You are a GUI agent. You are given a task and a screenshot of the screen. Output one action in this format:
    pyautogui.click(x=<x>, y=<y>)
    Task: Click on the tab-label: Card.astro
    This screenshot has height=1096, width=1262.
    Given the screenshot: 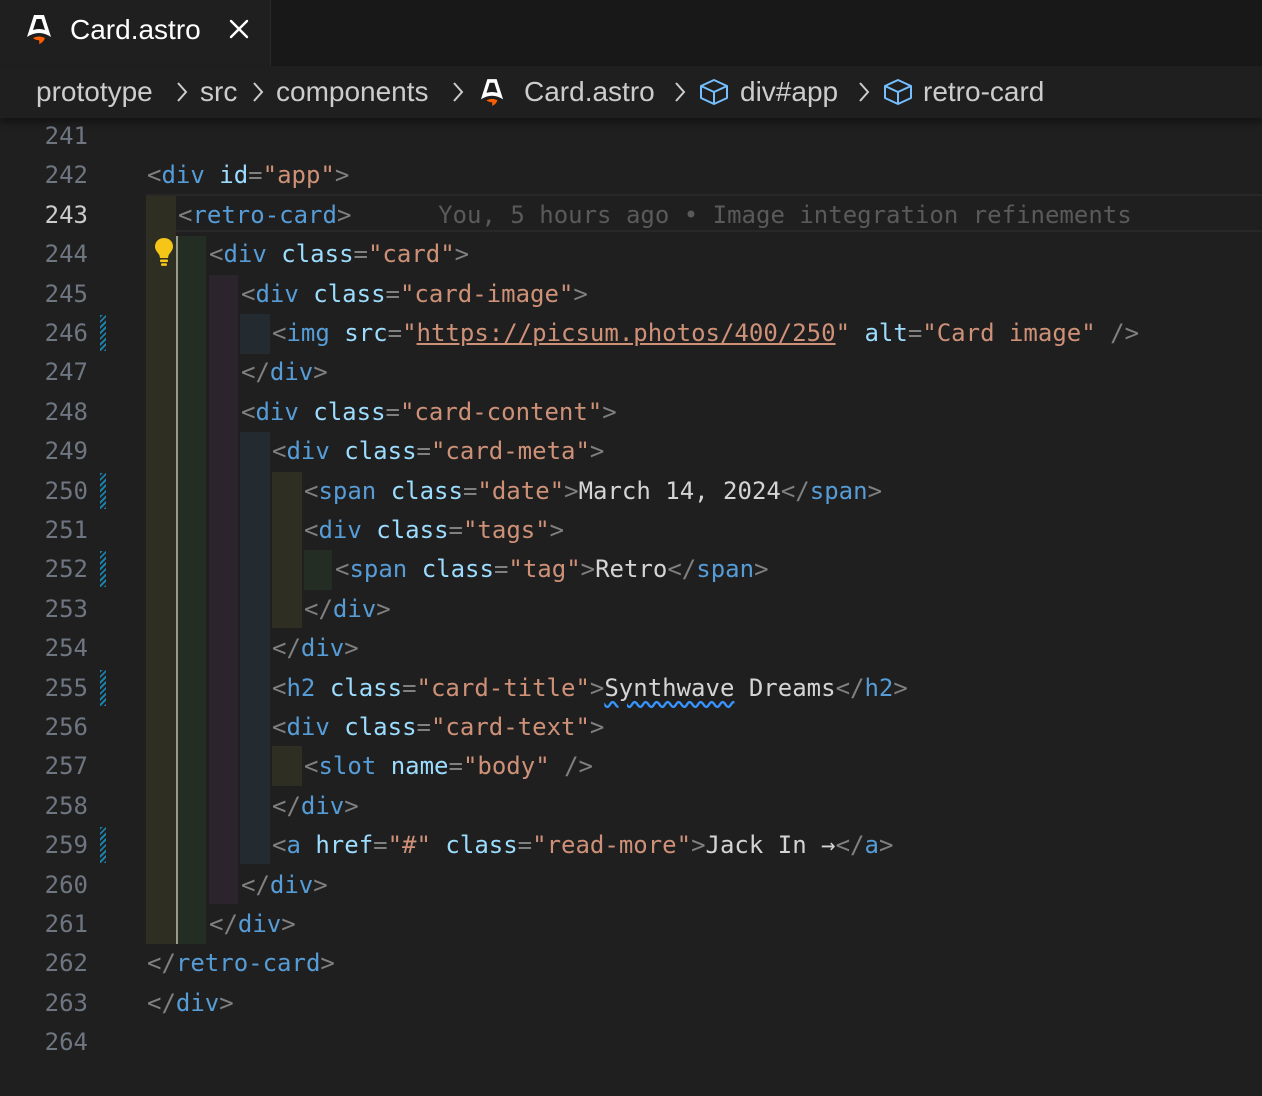 What is the action you would take?
    pyautogui.click(x=135, y=29)
    